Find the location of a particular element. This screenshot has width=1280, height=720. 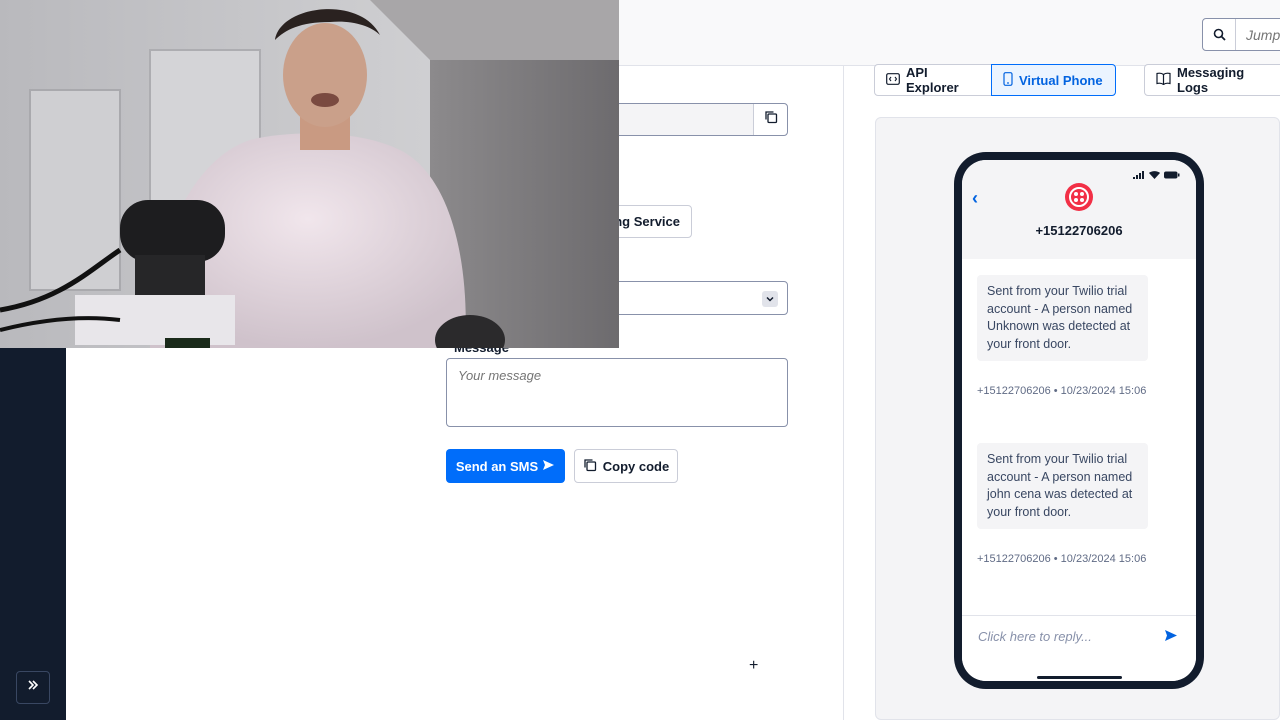

chevron-down-icon is located at coordinates (770, 299).